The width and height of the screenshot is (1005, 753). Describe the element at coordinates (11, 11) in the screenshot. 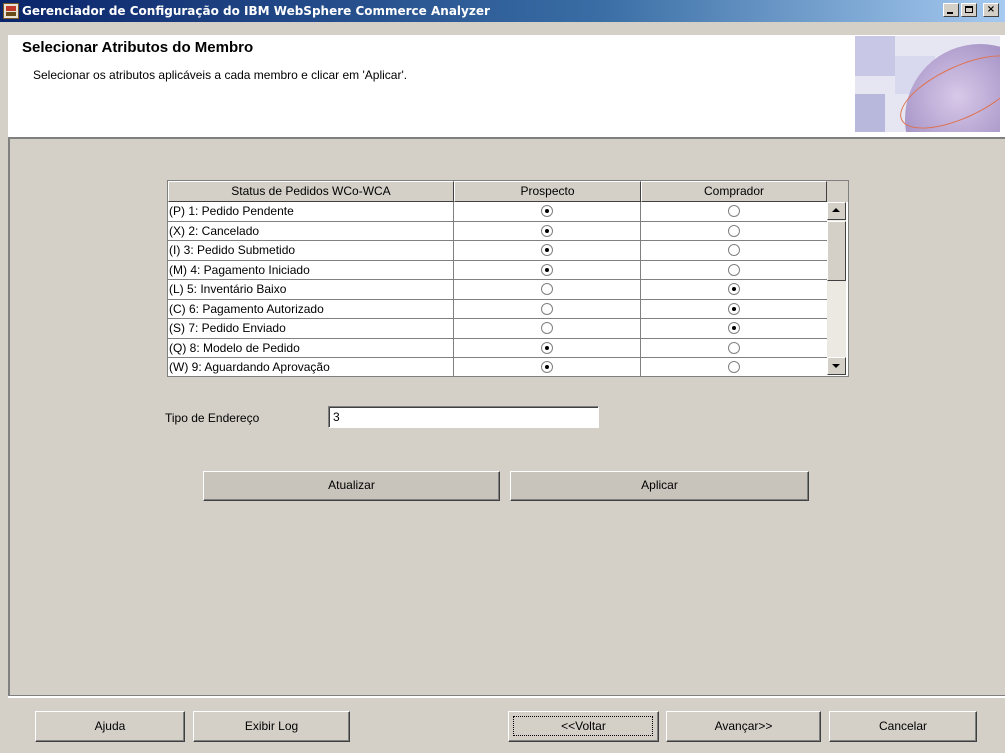

I see `app-icon` at that location.